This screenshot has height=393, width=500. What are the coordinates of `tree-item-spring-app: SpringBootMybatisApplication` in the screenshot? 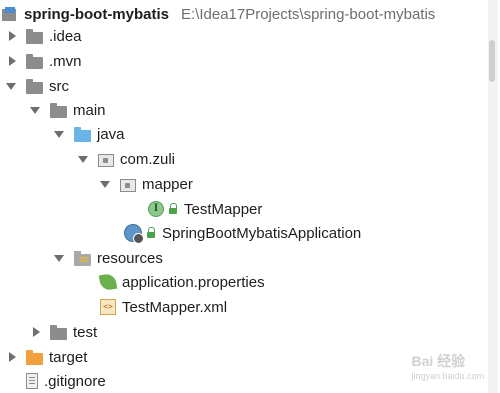 It's located at (238, 233).